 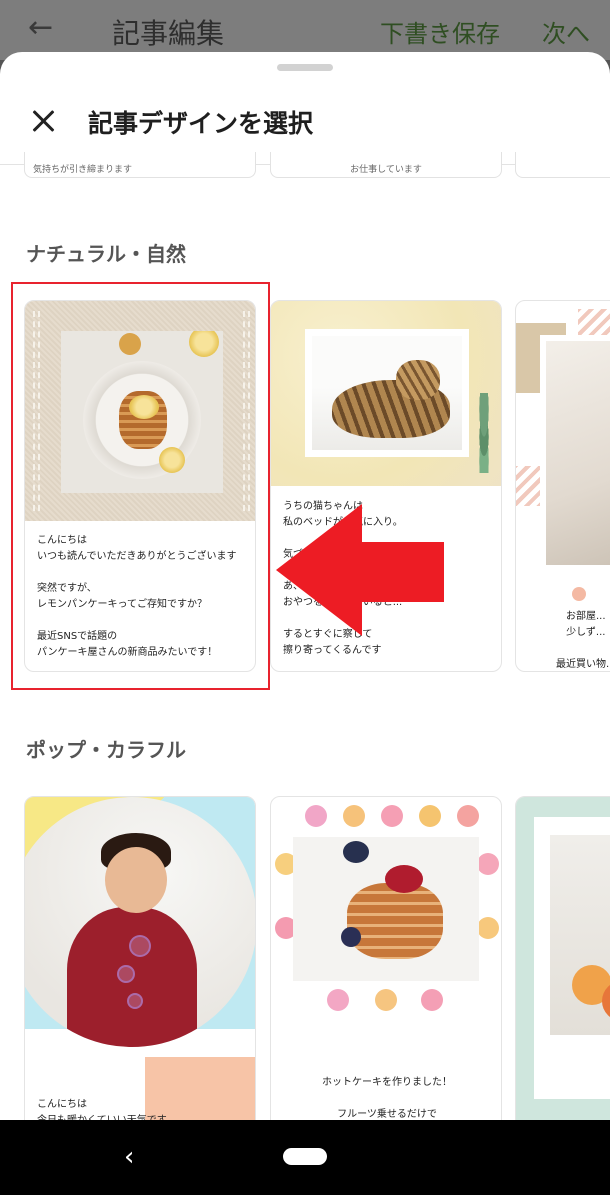 I want to click on nav-back-icon: ‹, so click(x=129, y=1157).